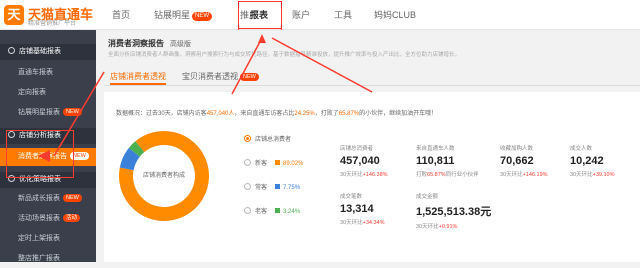  I want to click on sidebar-item-ztc-report: 直通车报表, so click(48, 73).